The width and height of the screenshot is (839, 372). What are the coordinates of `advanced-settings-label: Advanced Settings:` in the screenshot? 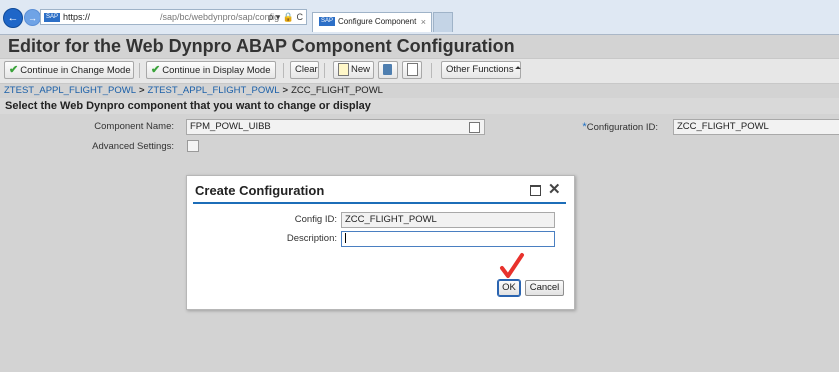 It's located at (133, 146).